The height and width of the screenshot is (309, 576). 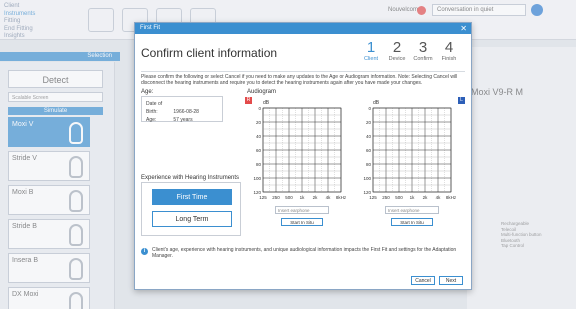 I want to click on dob-key: Date of Birth:, so click(x=154, y=108).